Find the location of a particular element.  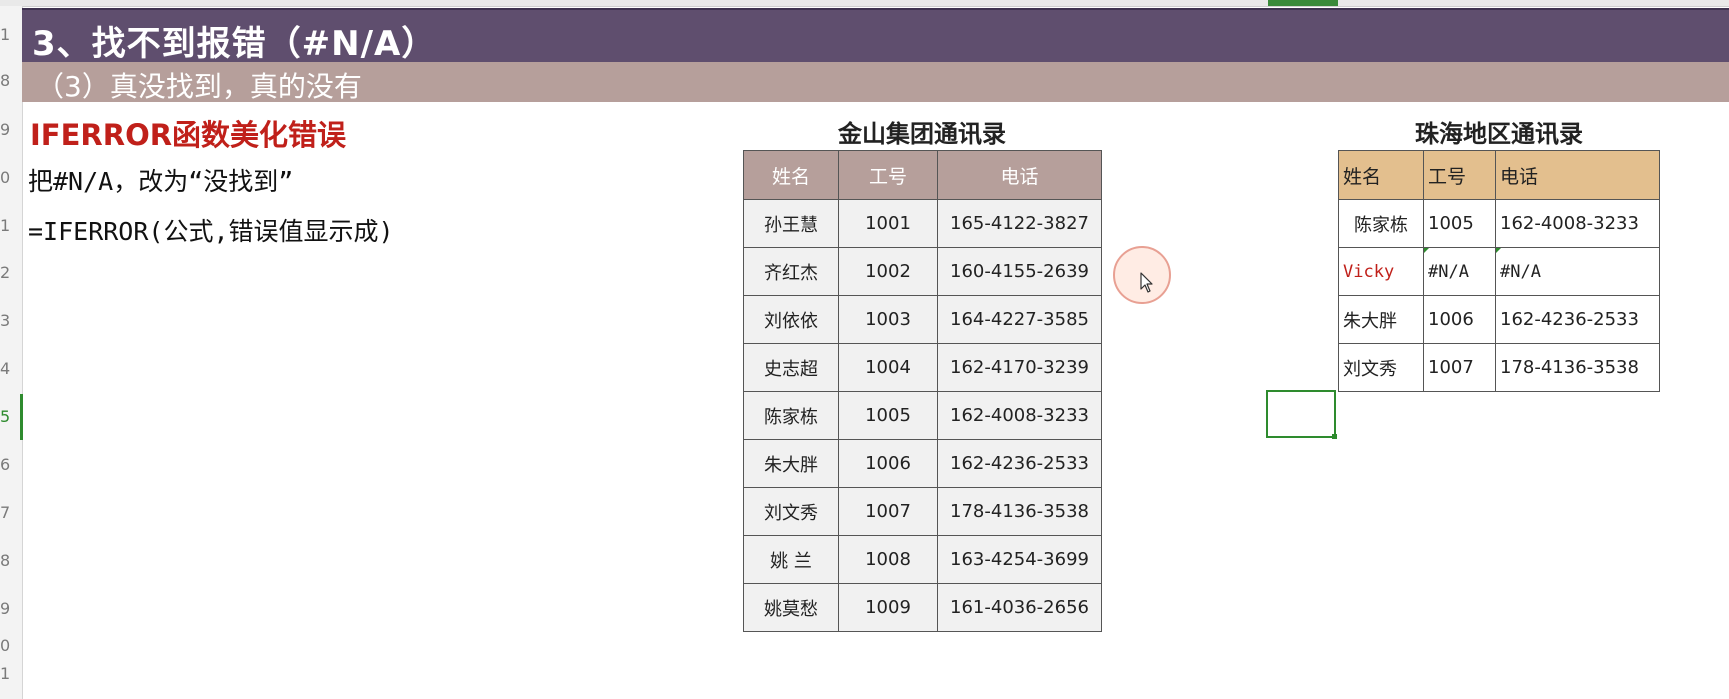

table2-header-cell: 工号 is located at coordinates (1459, 175).